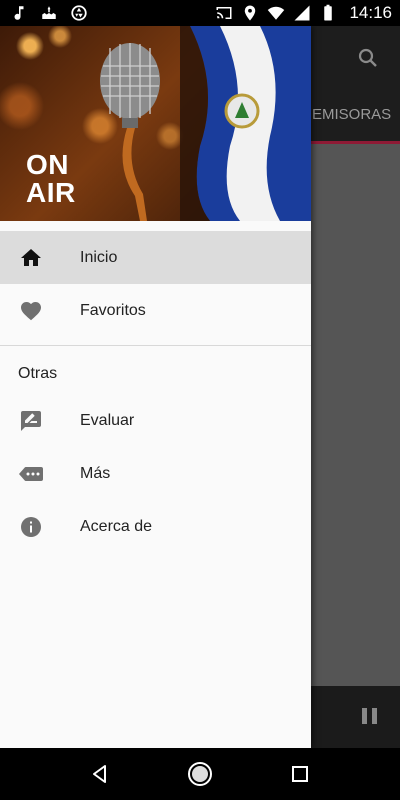 This screenshot has height=800, width=400. I want to click on info-icon, so click(31, 527).